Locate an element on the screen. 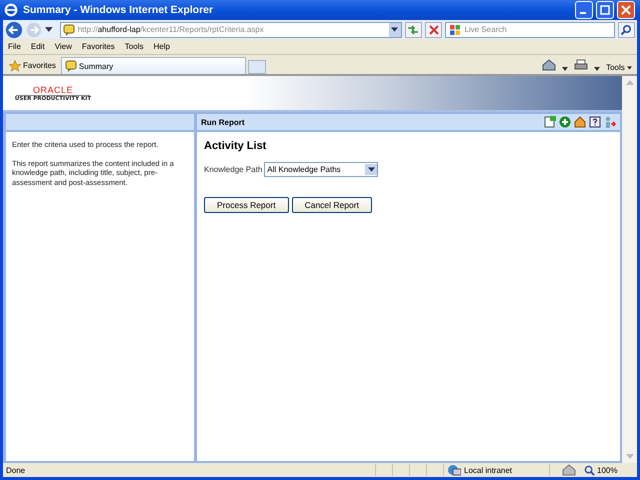  history-dropdown-icon is located at coordinates (49, 29).